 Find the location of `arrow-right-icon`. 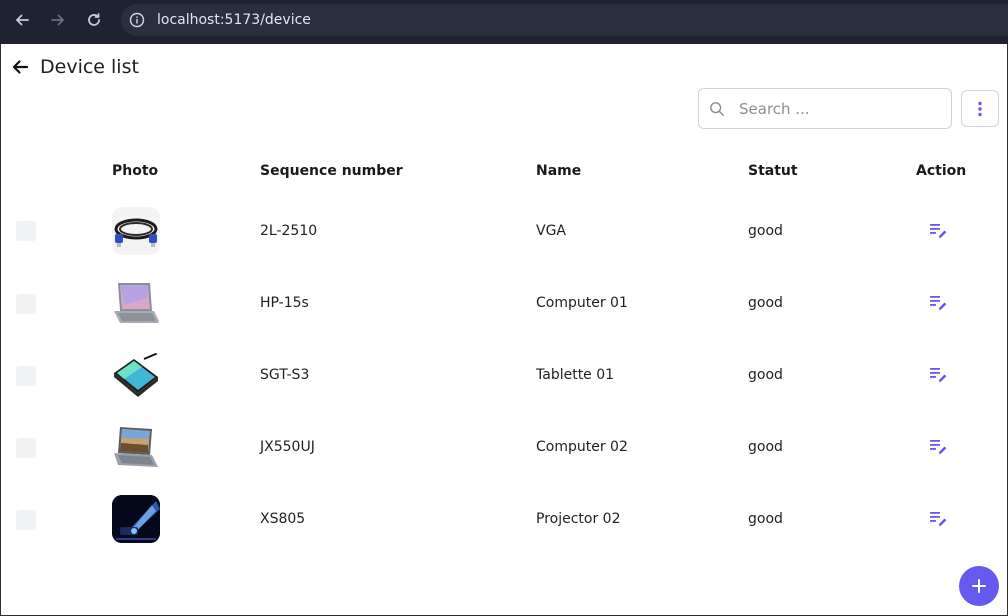

arrow-right-icon is located at coordinates (57, 20).